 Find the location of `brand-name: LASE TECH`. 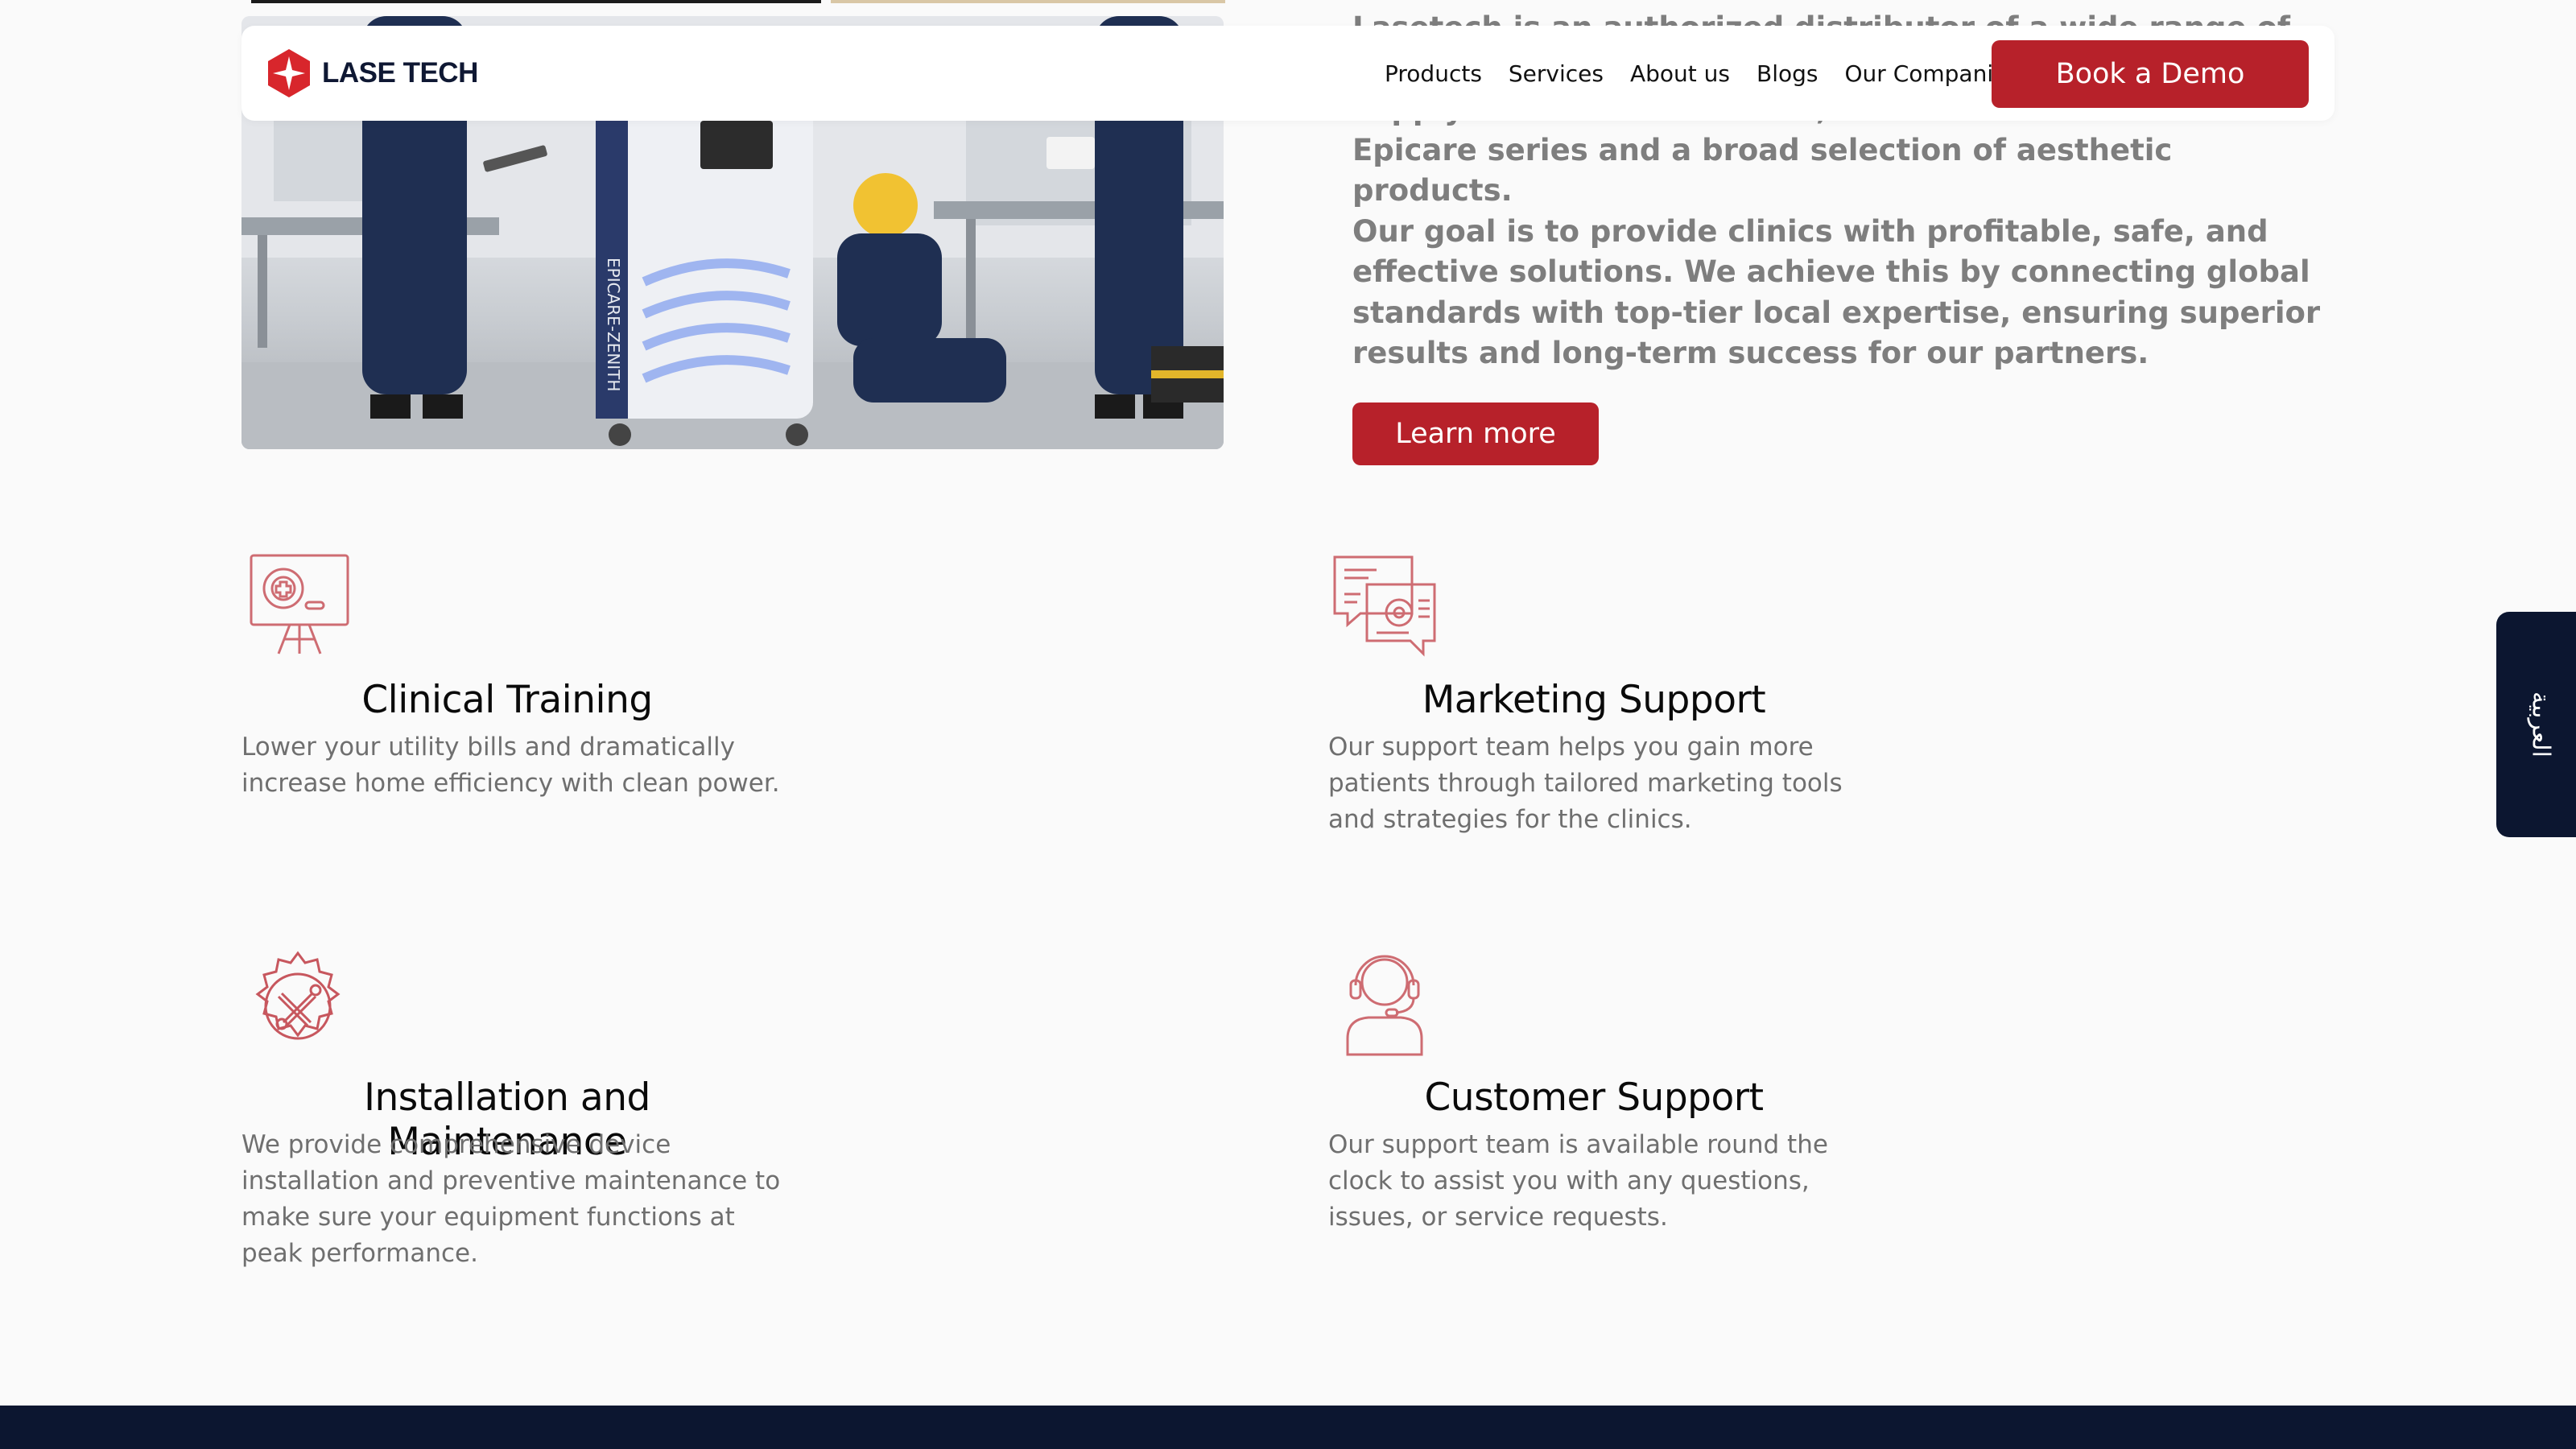

brand-name: LASE TECH is located at coordinates (400, 73).